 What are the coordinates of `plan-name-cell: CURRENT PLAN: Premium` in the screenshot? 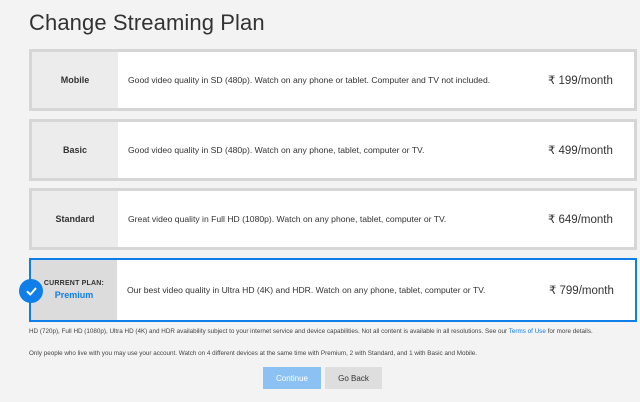 It's located at (74, 290).